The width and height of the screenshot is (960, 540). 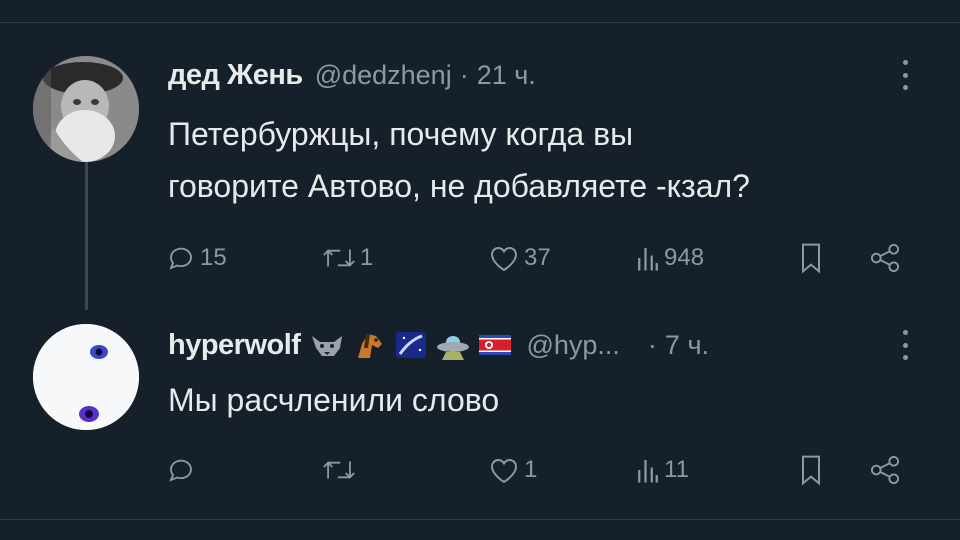 What do you see at coordinates (234, 345) in the screenshot?
I see `author-name: hyperwolf` at bounding box center [234, 345].